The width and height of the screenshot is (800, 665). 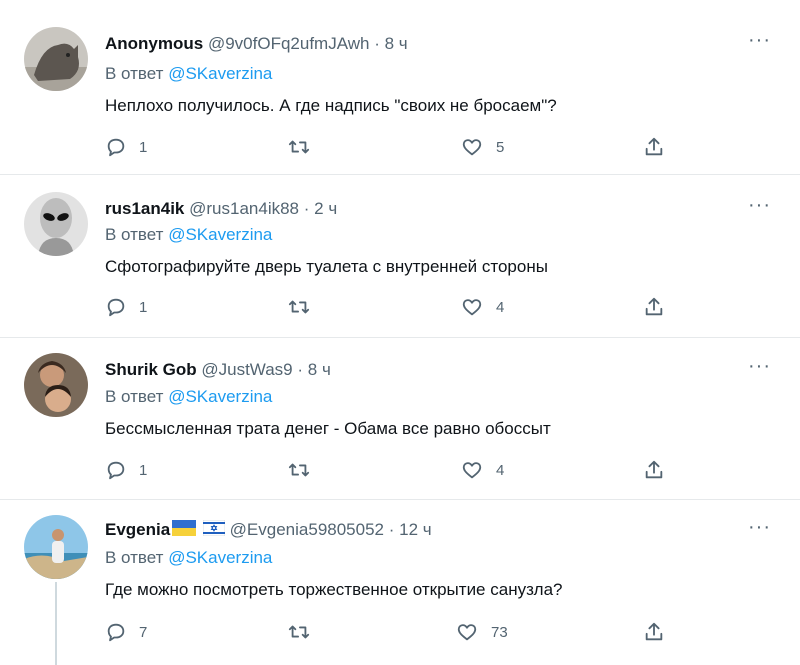 I want to click on israel-flag-icon, so click(x=214, y=530).